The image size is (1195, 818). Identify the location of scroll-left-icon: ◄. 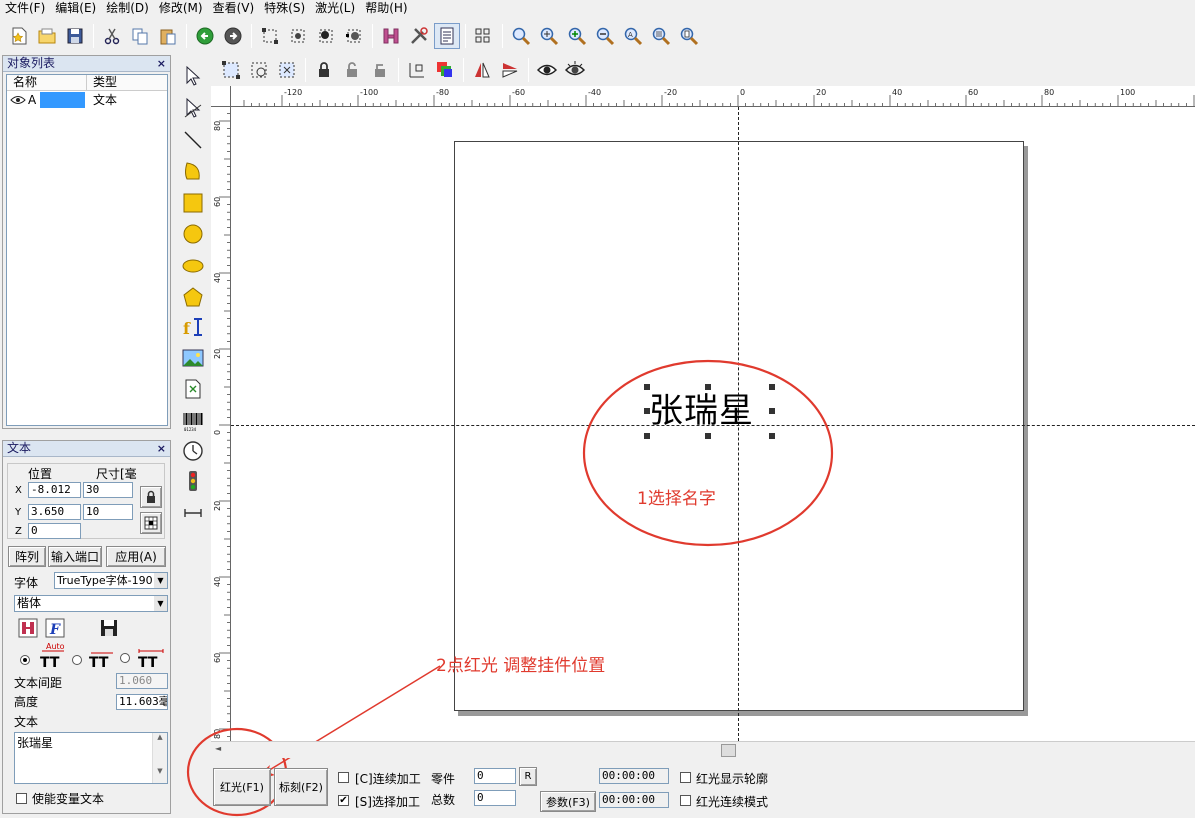
(218, 748).